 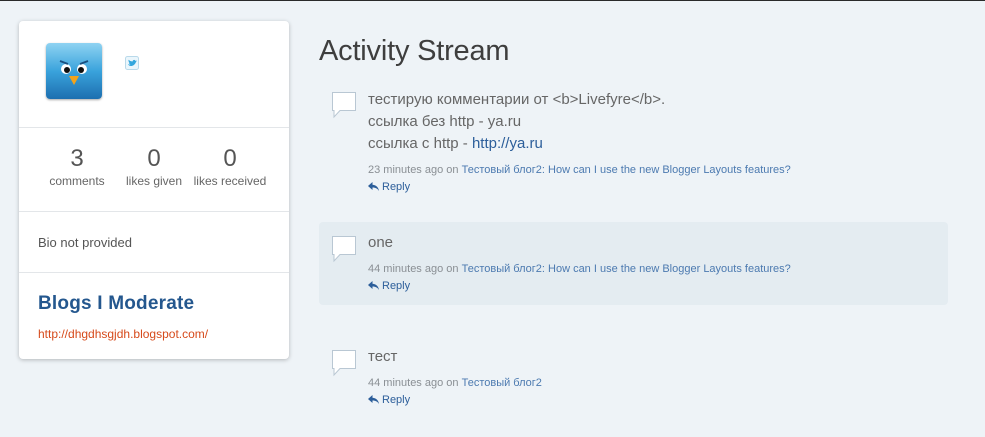 I want to click on timestamp: 23 minutes ago, so click(x=406, y=170).